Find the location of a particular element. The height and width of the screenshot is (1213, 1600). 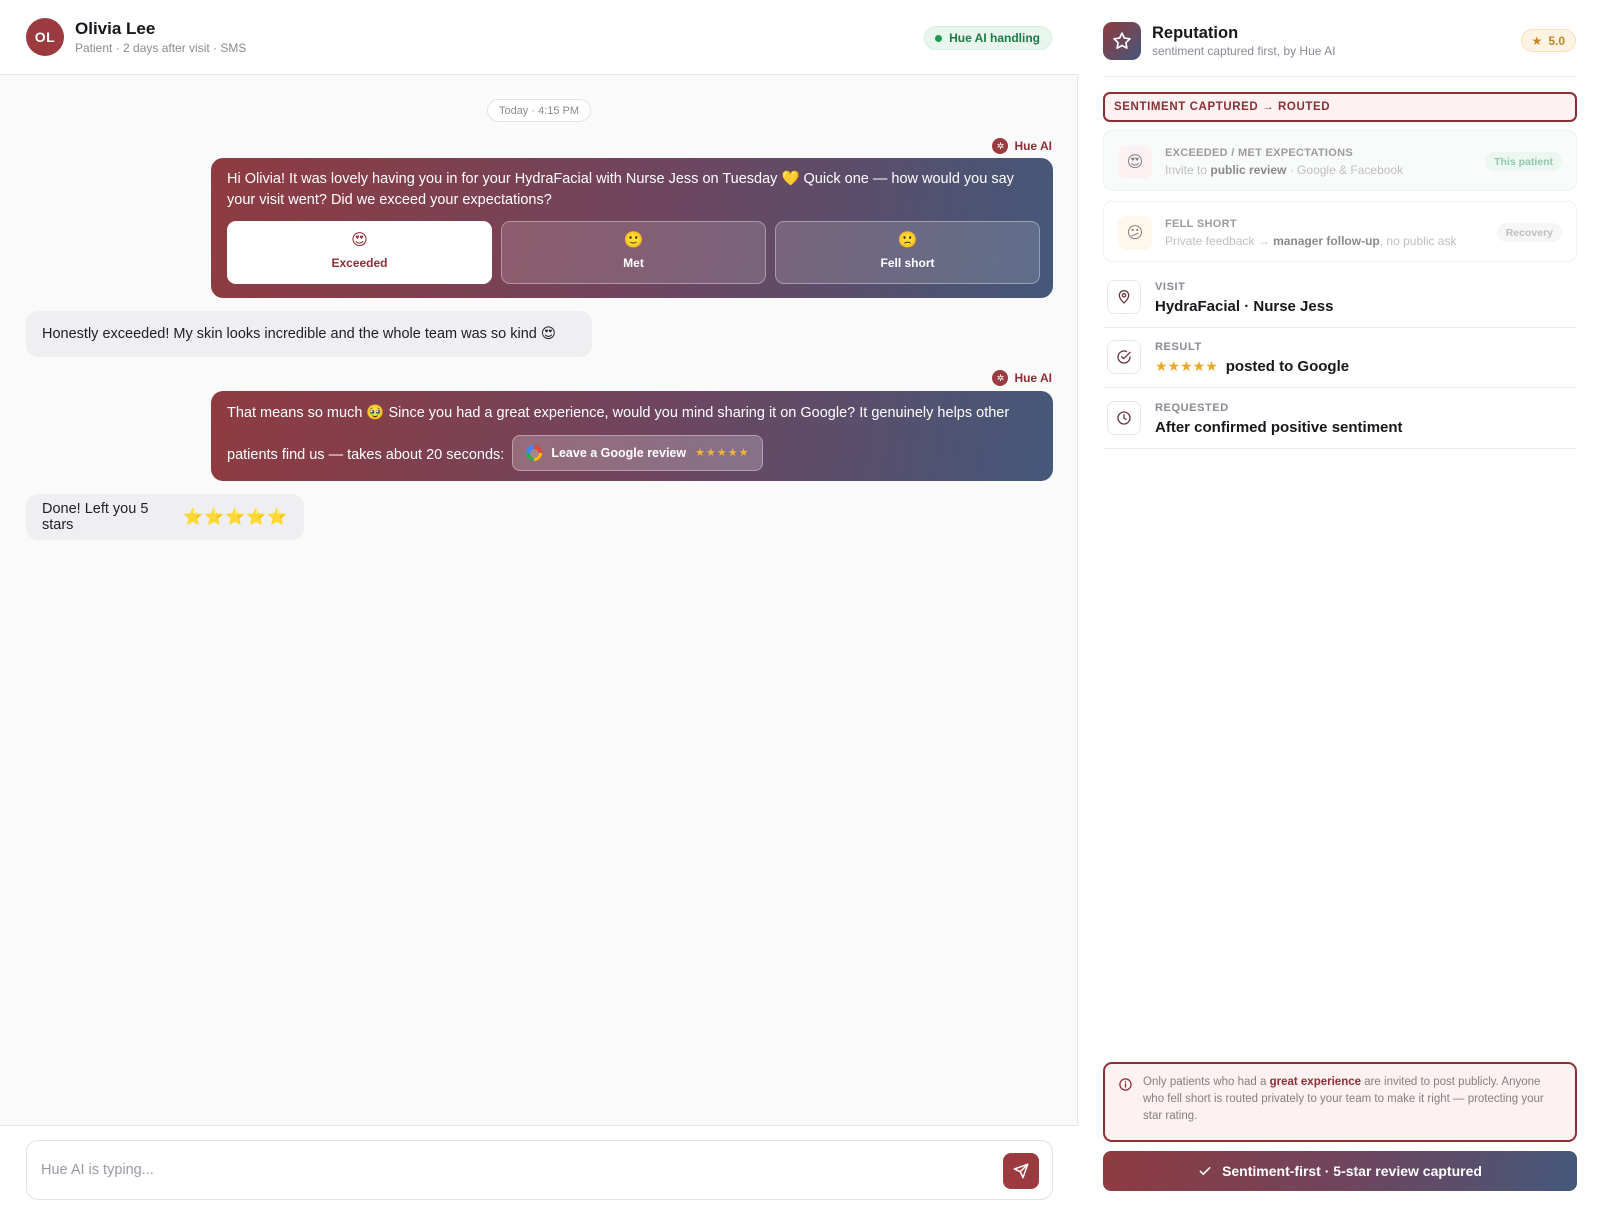

info-value: After confirmed positive sentiment is located at coordinates (1279, 427).